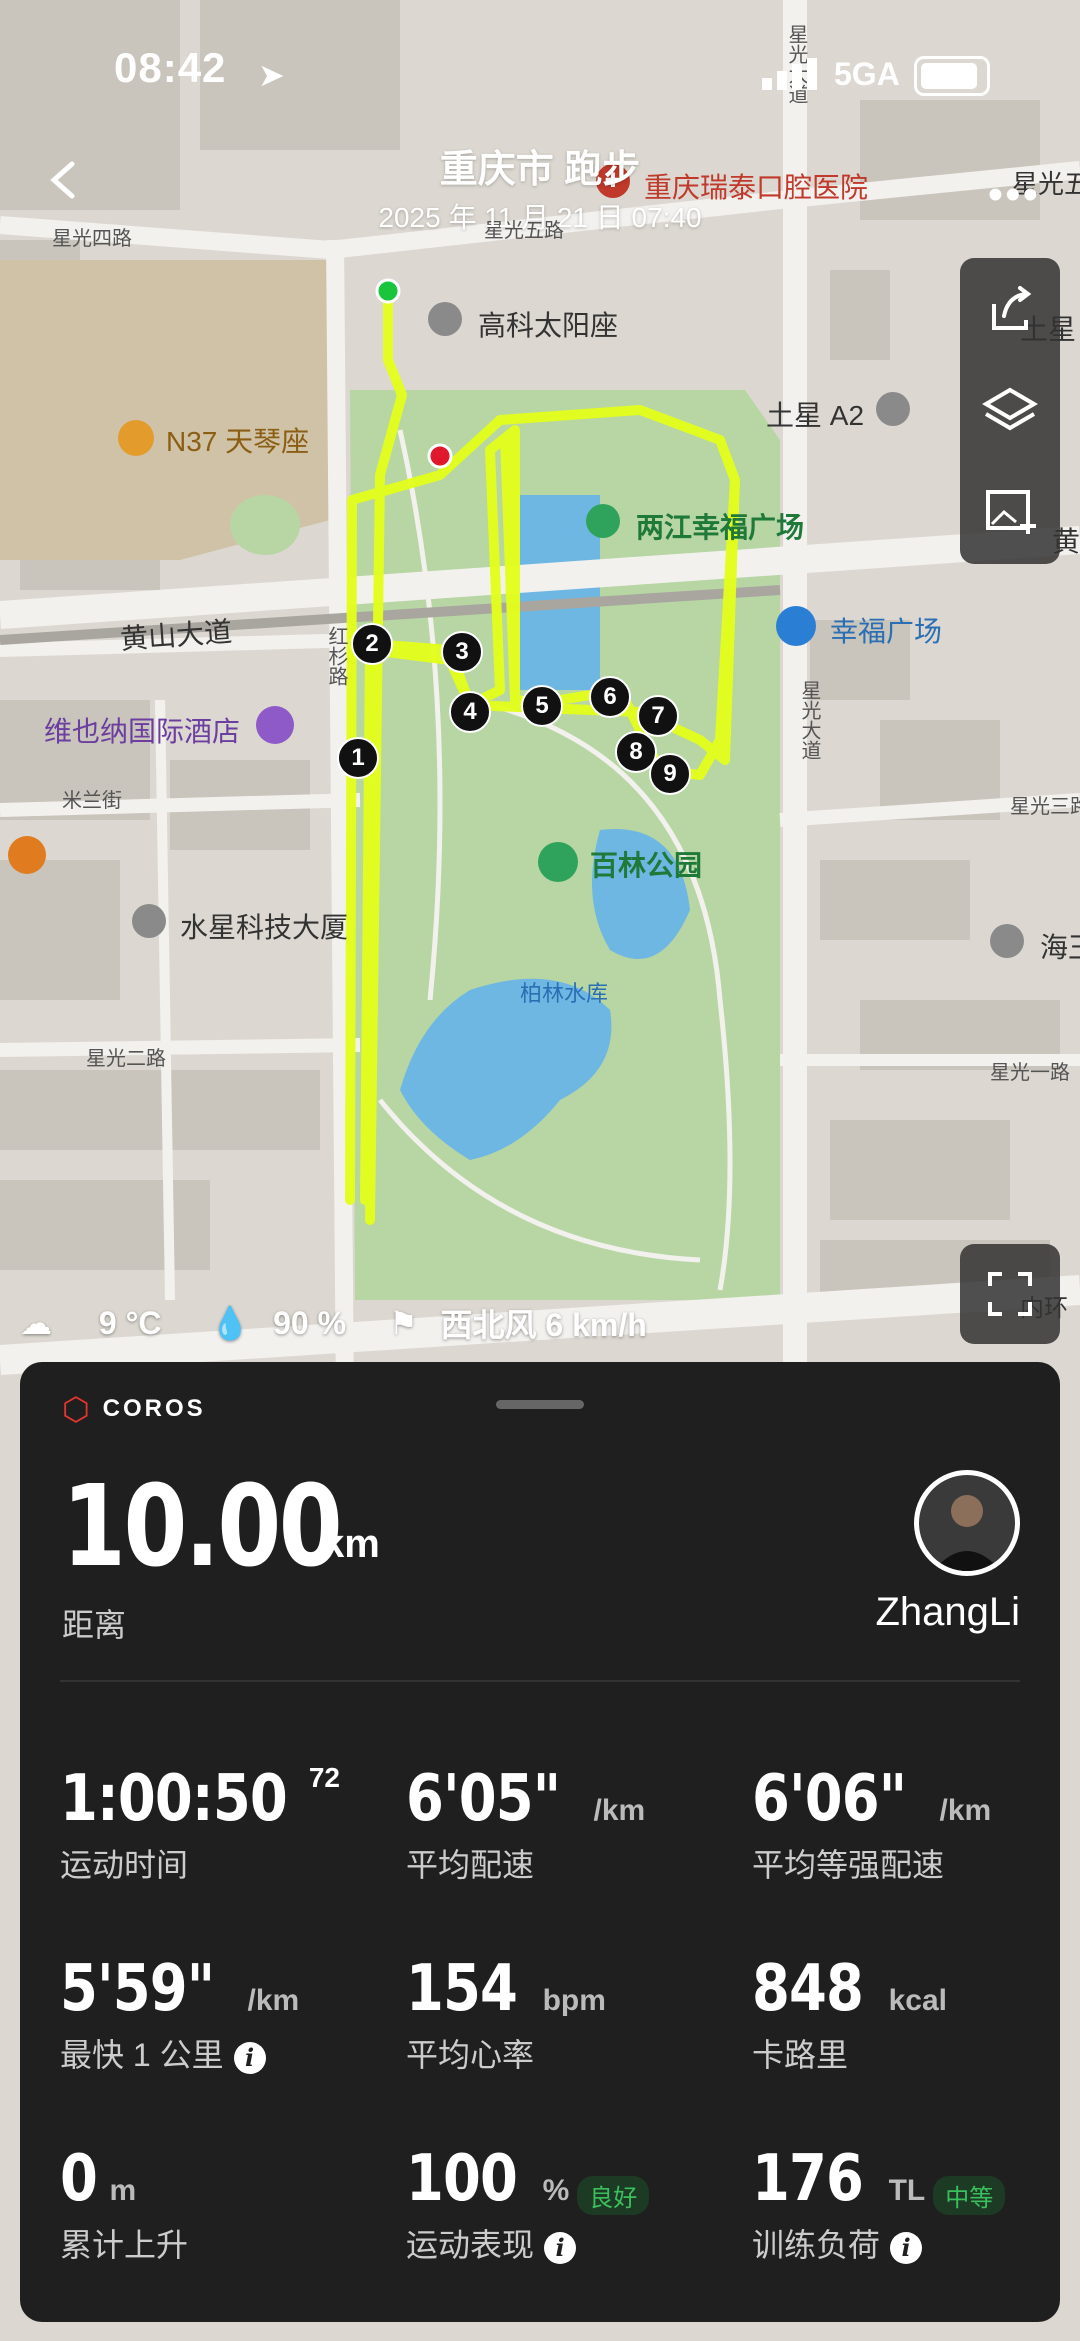 Image resolution: width=1080 pixels, height=2341 pixels. I want to click on stat-training-load: 176 TL 中等 训练负荷 i, so click(879, 2204).